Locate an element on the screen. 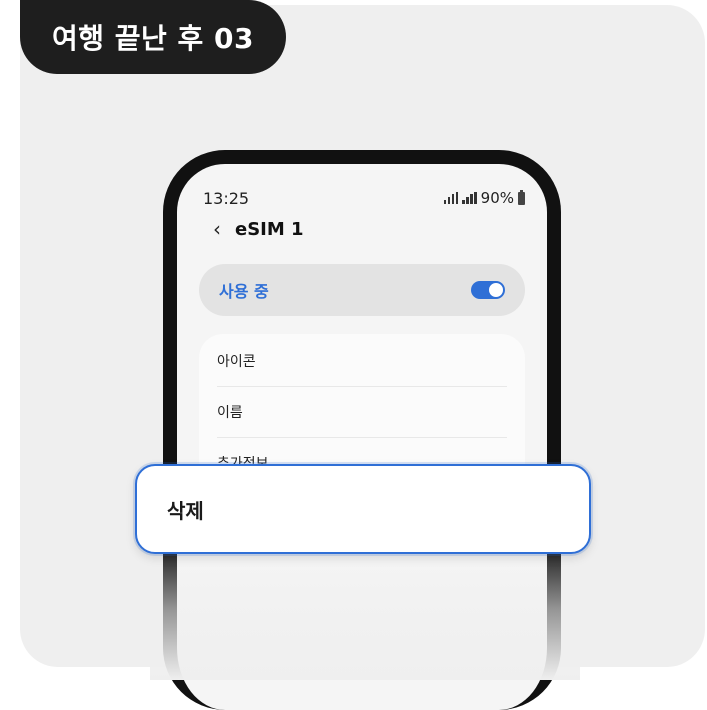  battery-icon is located at coordinates (521, 197).